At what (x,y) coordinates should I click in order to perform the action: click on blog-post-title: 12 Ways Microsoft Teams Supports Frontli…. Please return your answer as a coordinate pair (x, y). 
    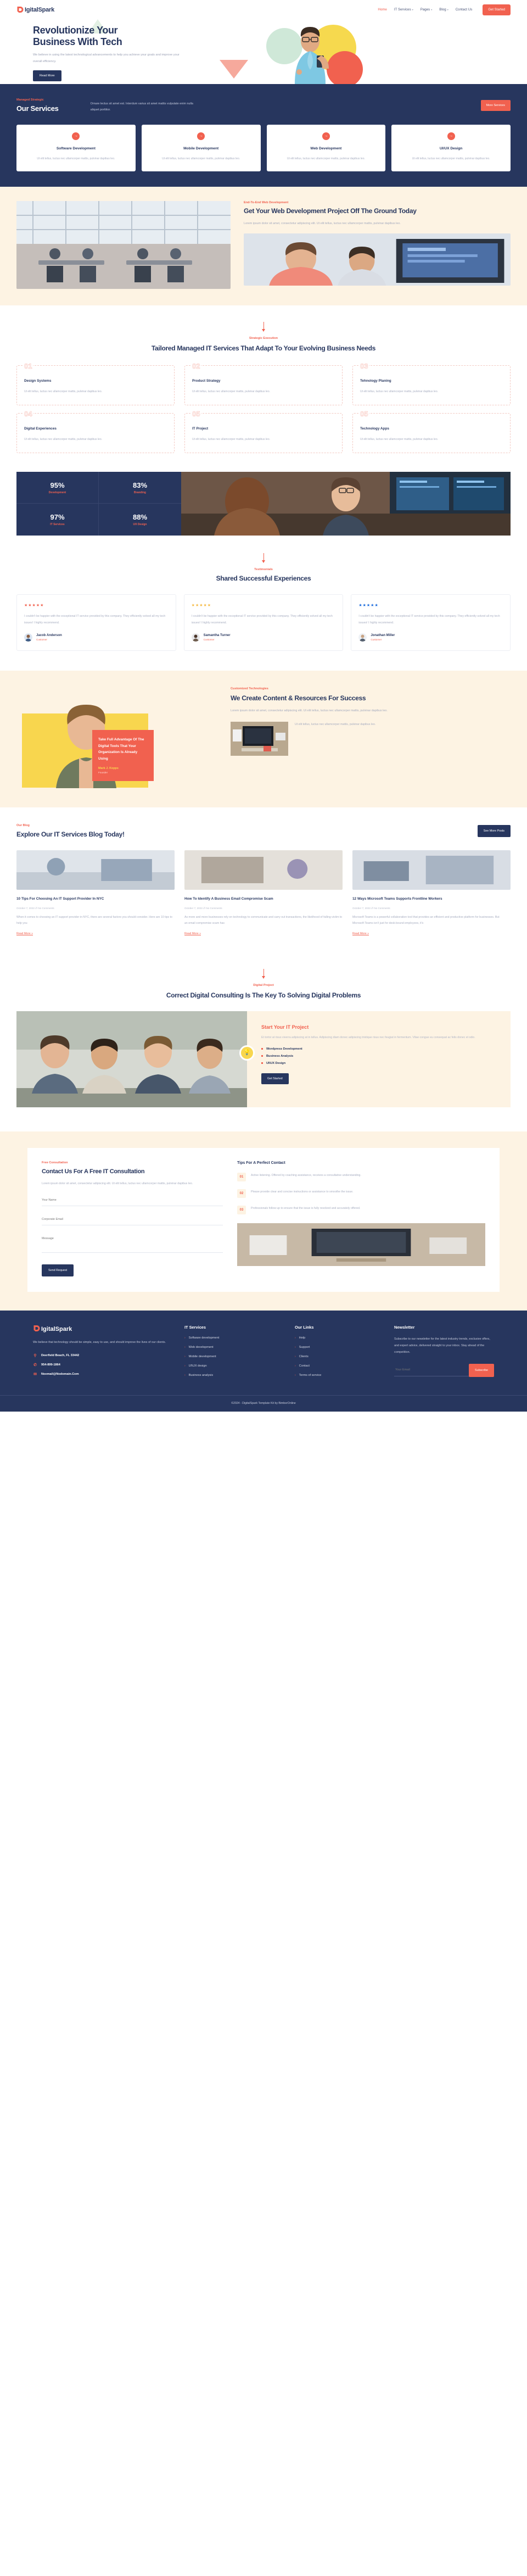
    Looking at the image, I should click on (397, 899).